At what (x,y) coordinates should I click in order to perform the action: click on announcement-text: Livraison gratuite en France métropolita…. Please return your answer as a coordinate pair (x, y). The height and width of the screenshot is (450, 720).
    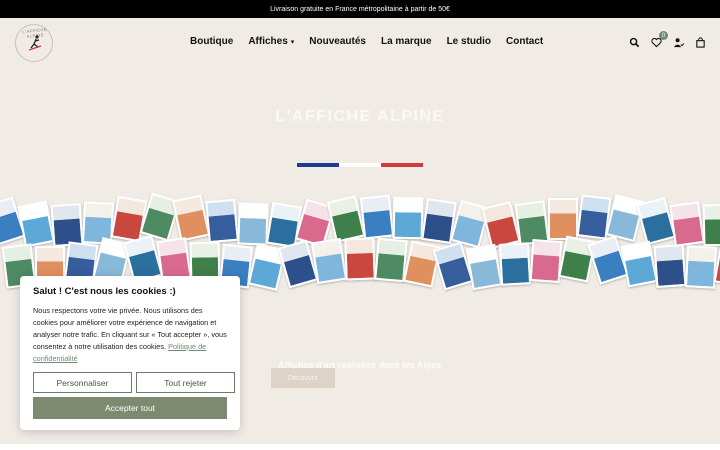
    Looking at the image, I should click on (360, 9).